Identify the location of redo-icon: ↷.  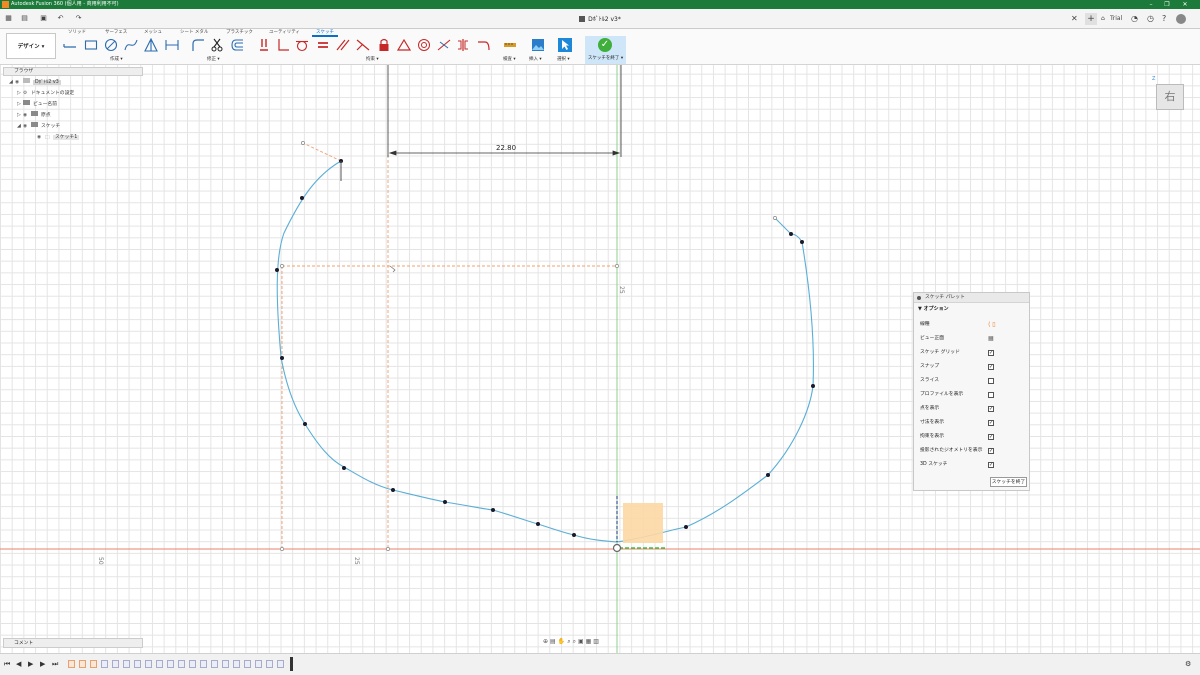
(78, 18).